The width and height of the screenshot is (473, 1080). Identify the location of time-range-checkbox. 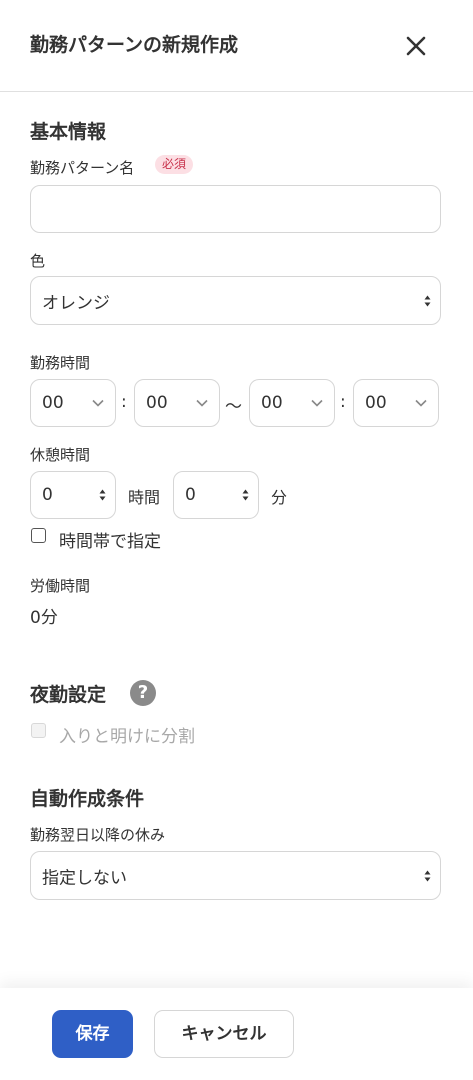
(38, 535).